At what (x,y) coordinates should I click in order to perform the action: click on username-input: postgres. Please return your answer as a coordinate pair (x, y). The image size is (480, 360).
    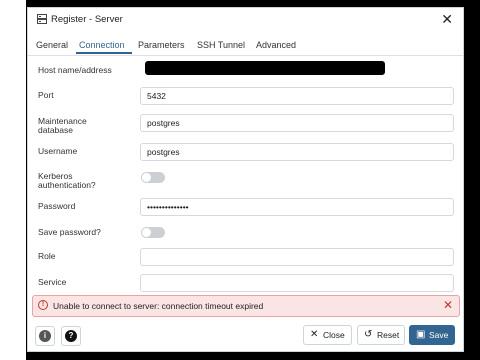
    Looking at the image, I should click on (297, 152).